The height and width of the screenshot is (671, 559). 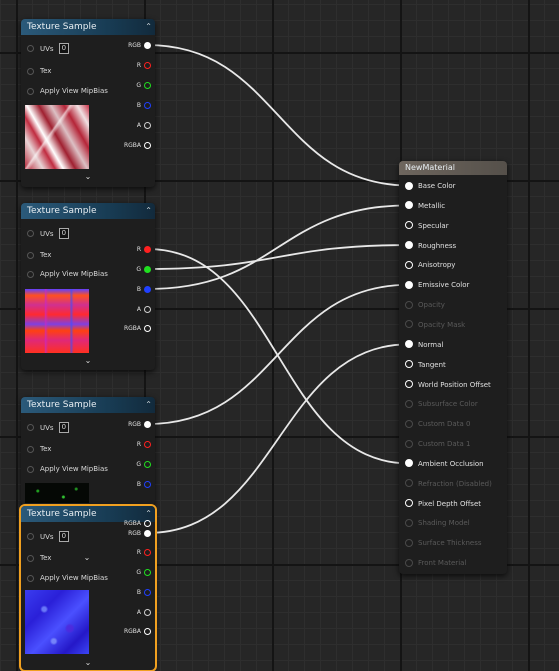 I want to click on a-output-pin, so click(x=147, y=309).